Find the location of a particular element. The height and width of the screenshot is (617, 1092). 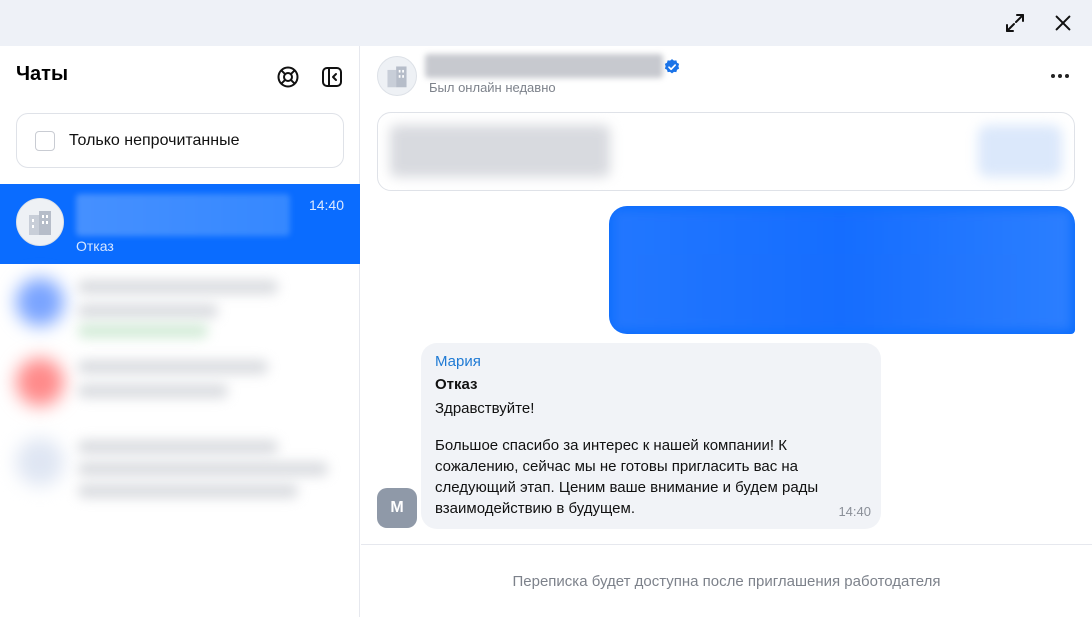

expand-icon is located at coordinates (1015, 23).